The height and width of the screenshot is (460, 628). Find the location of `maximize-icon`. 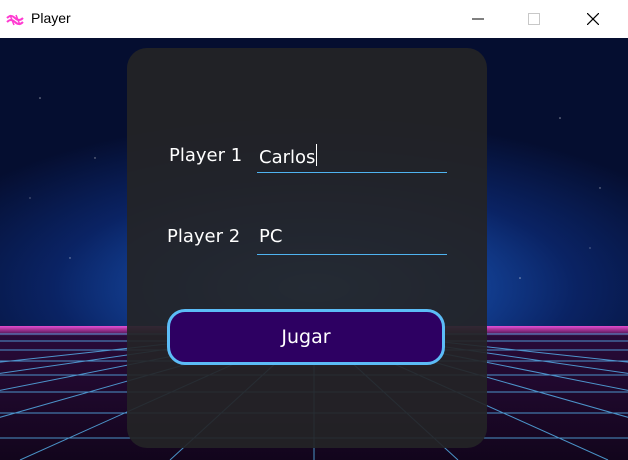

maximize-icon is located at coordinates (534, 19).